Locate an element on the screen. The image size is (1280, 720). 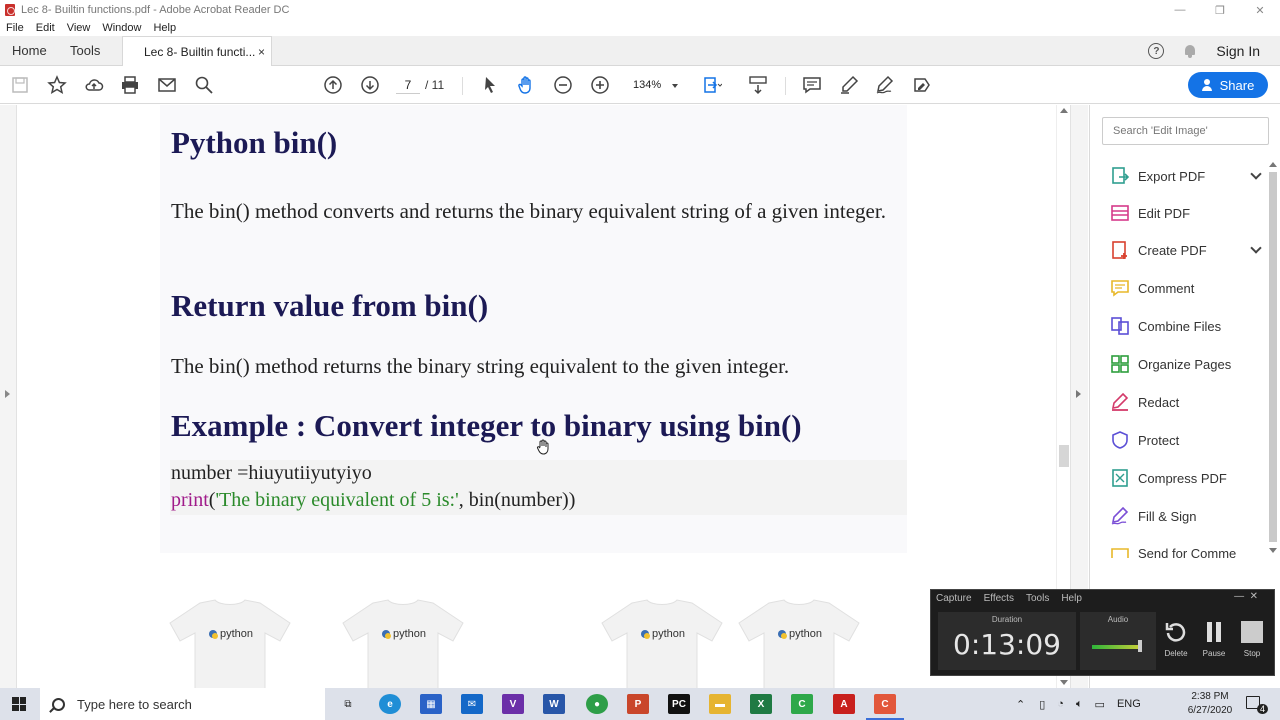
pause-recording-button: Pause is located at coordinates (1214, 639).